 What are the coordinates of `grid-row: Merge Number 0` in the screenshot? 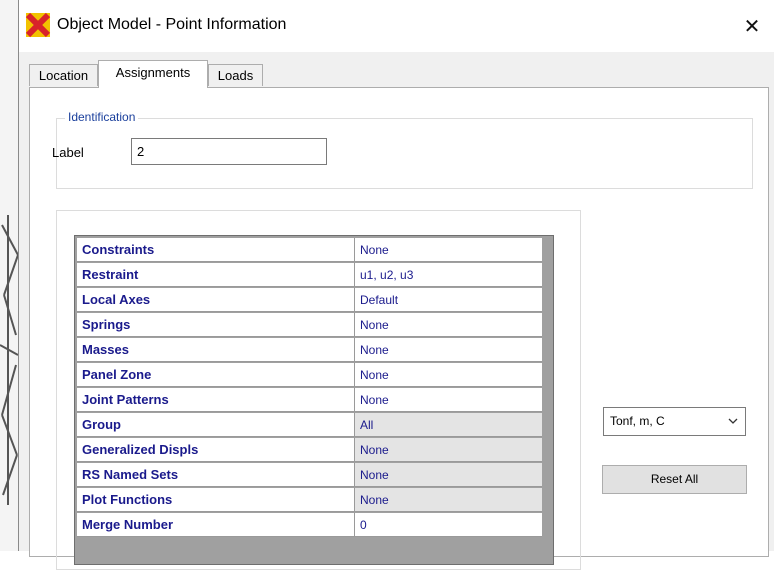 It's located at (309, 525).